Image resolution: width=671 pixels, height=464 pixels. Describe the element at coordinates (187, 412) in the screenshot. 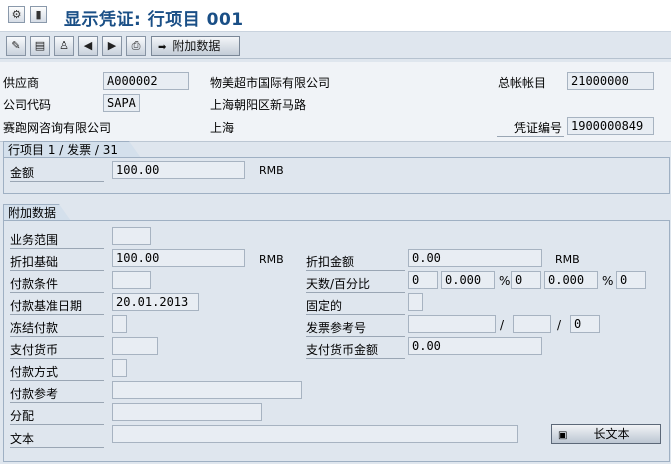

I see `assignment-field` at that location.